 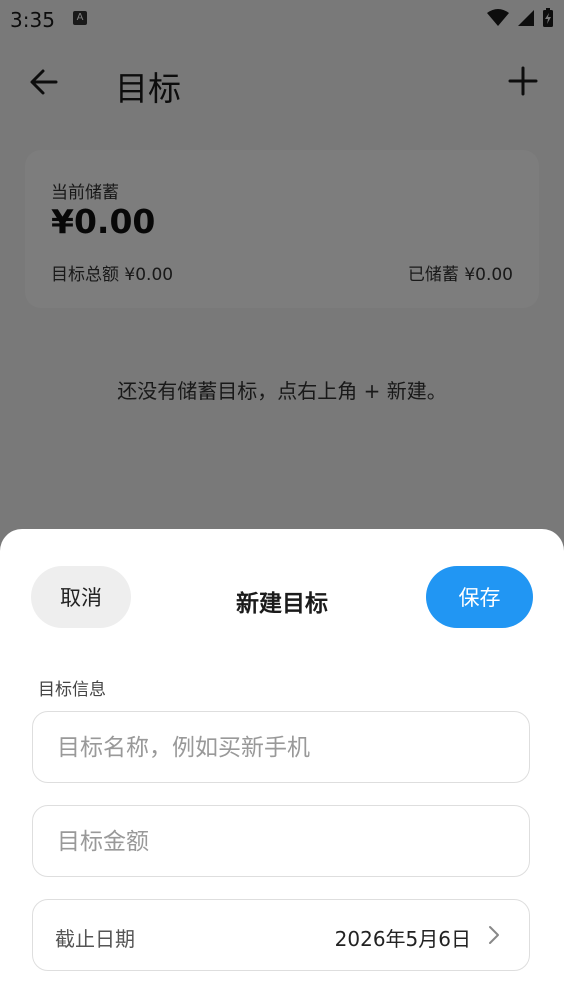 What do you see at coordinates (72, 690) in the screenshot?
I see `goal-info-section-label: 目标信息` at bounding box center [72, 690].